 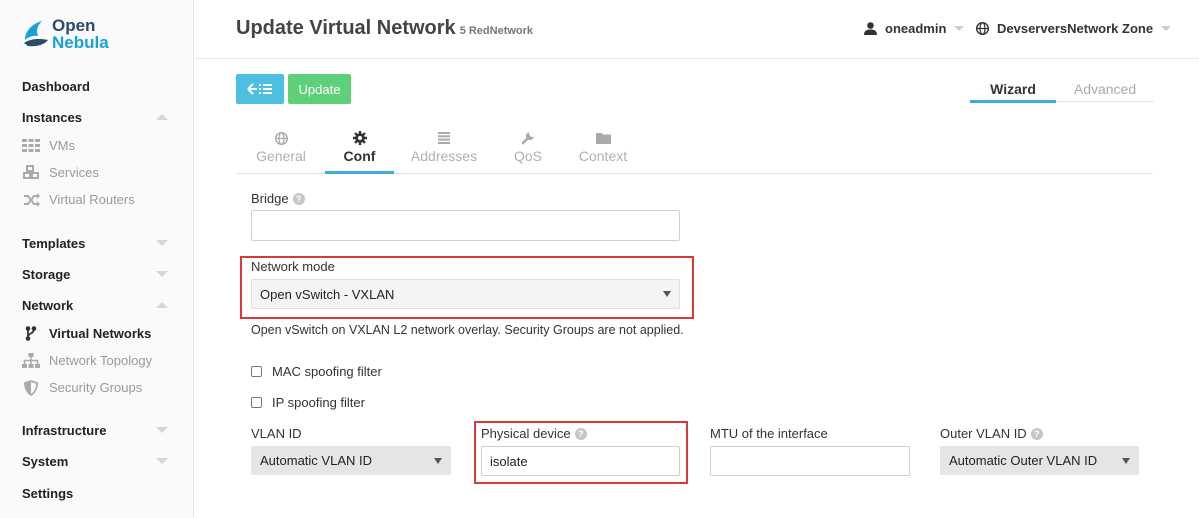 What do you see at coordinates (465, 294) in the screenshot?
I see `network-mode-select: Open vSwitch - VXLAN` at bounding box center [465, 294].